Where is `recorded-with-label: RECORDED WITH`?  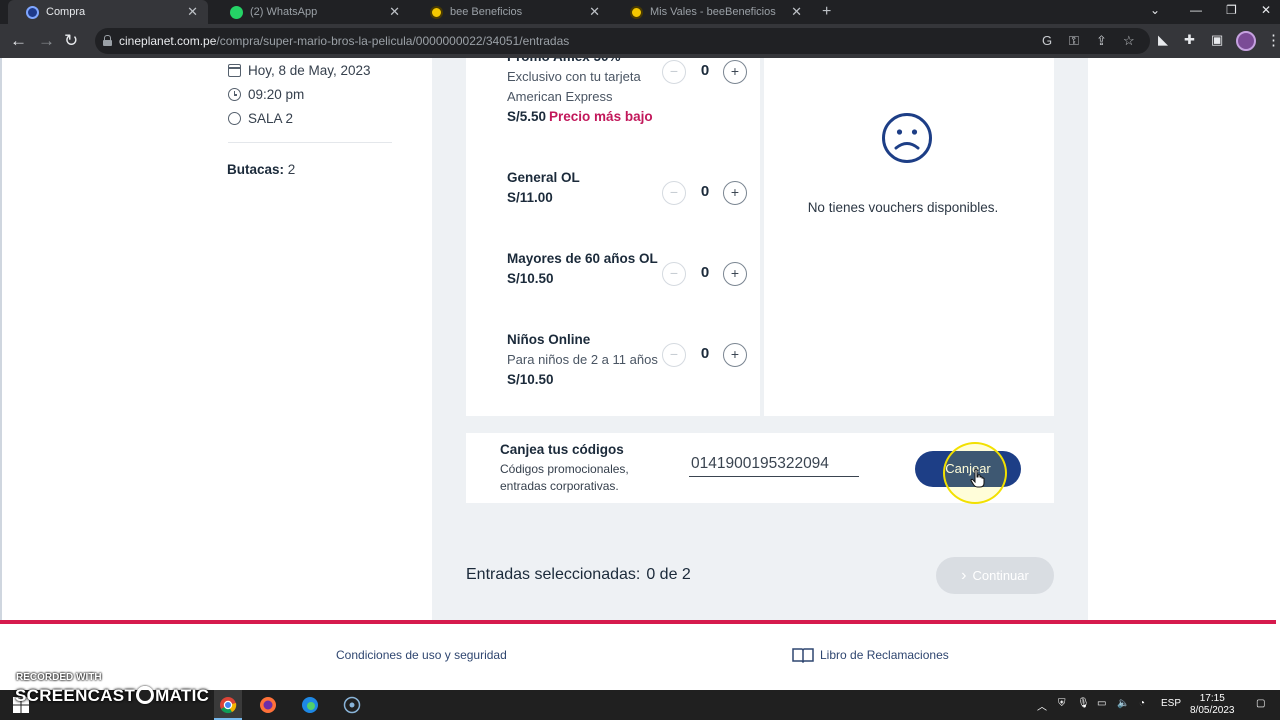 recorded-with-label: RECORDED WITH is located at coordinates (59, 677).